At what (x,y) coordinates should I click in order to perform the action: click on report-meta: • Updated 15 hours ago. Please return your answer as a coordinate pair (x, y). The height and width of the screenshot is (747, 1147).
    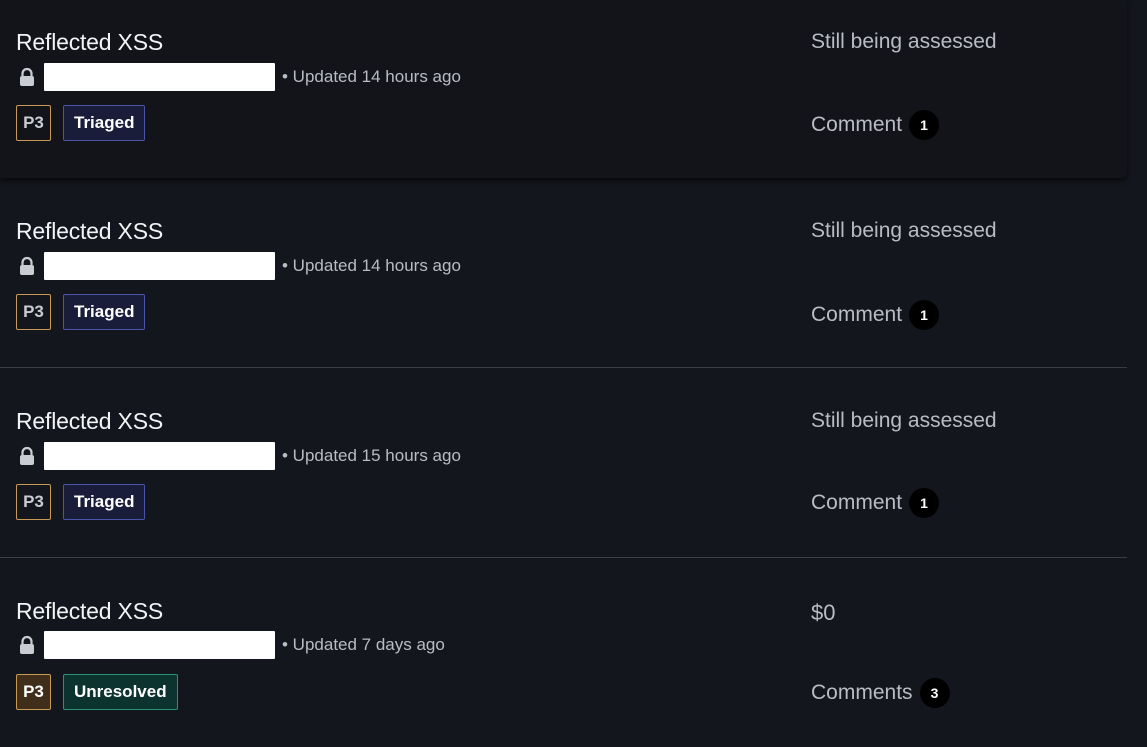
    Looking at the image, I should click on (239, 456).